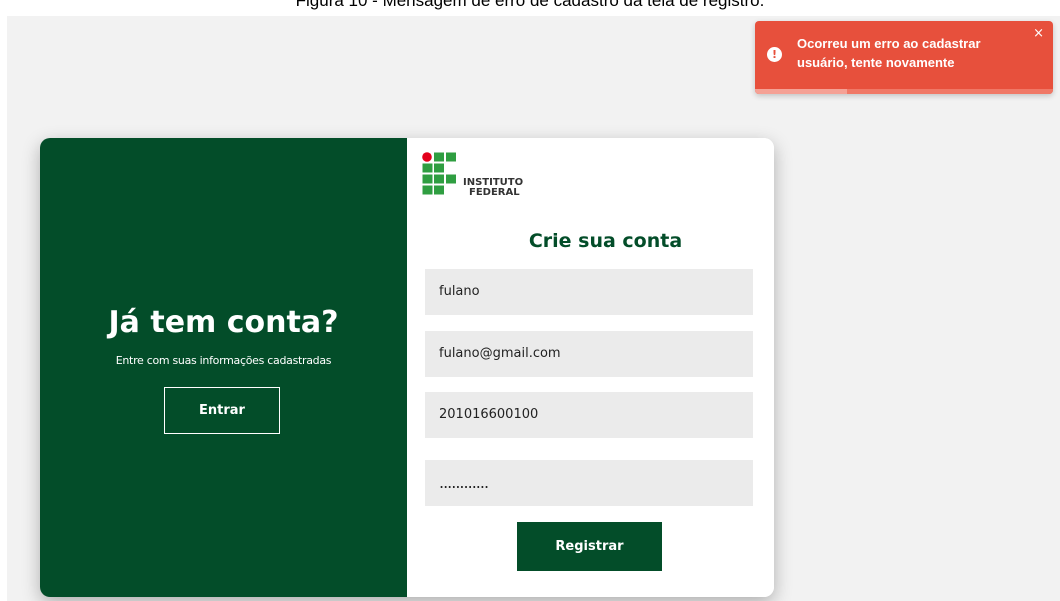 The width and height of the screenshot is (1060, 601). Describe the element at coordinates (223, 322) in the screenshot. I see `login-panel-title: Já tem conta?` at that location.